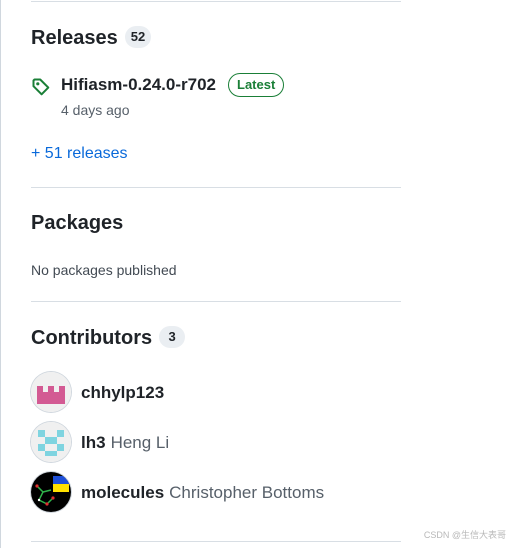 This screenshot has height=548, width=511. I want to click on divider-packages, so click(216, 301).